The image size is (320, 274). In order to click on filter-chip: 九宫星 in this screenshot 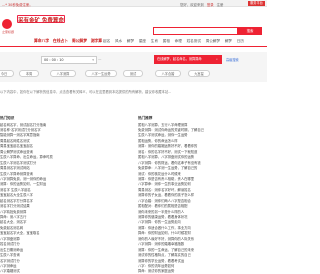, I will do `click(199, 73)`.